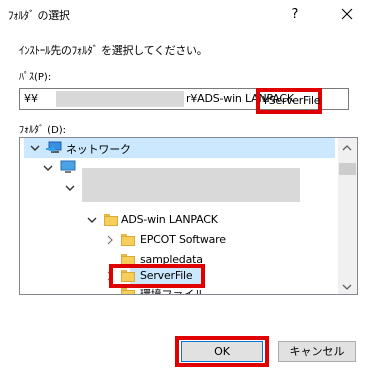 Image resolution: width=367 pixels, height=376 pixels. What do you see at coordinates (183, 15) in the screenshot?
I see `title-bar: ﾌｫﾙﾀﾞ の選択 ?` at bounding box center [183, 15].